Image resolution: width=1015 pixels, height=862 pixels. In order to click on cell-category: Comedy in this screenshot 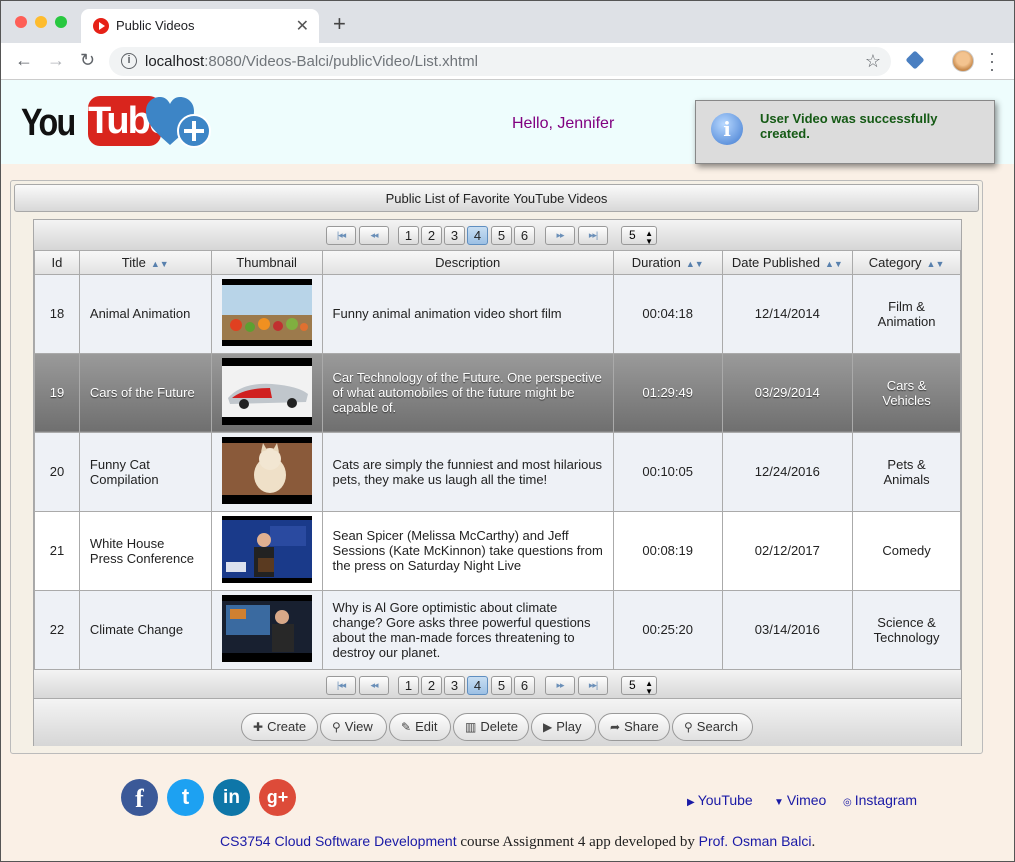, I will do `click(906, 550)`.